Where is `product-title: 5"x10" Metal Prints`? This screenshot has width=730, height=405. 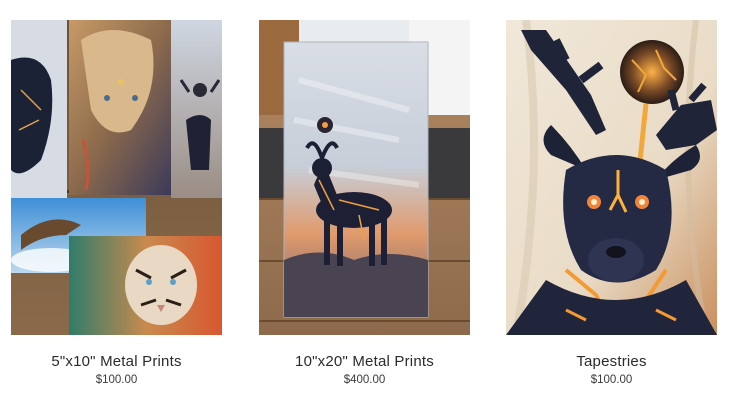 product-title: 5"x10" Metal Prints is located at coordinates (116, 361).